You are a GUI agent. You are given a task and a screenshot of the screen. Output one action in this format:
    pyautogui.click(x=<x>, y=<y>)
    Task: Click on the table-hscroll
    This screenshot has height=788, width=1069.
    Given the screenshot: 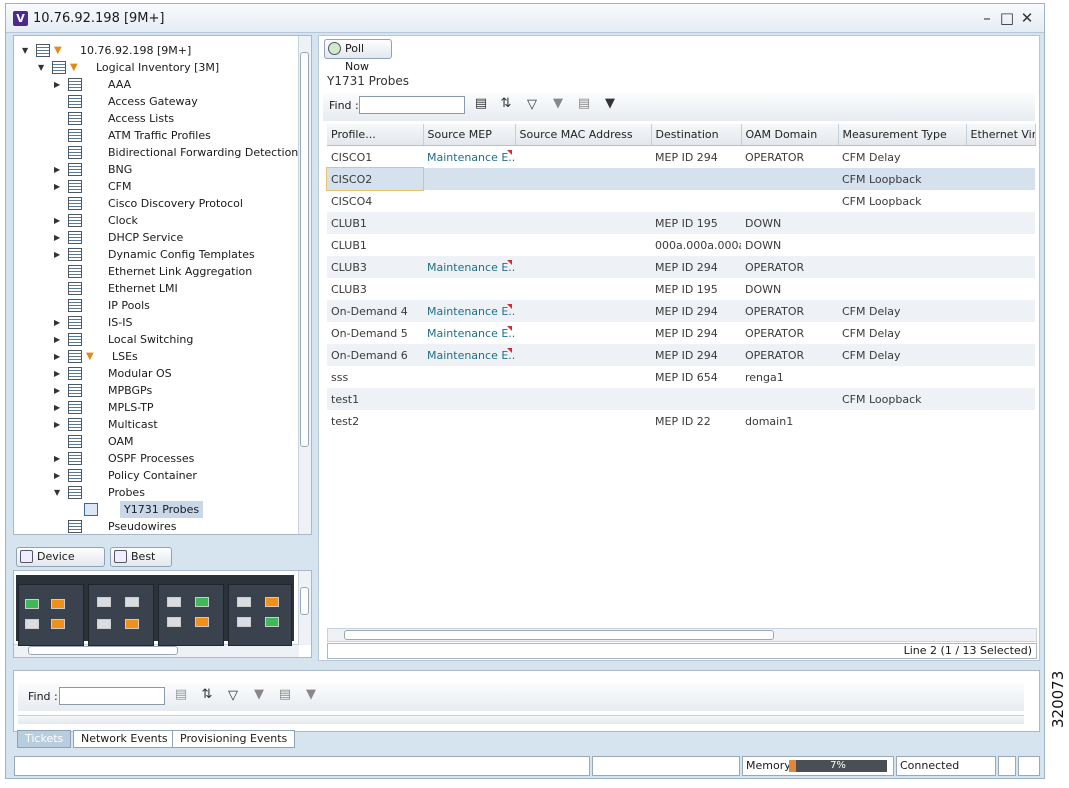 What is the action you would take?
    pyautogui.click(x=682, y=635)
    